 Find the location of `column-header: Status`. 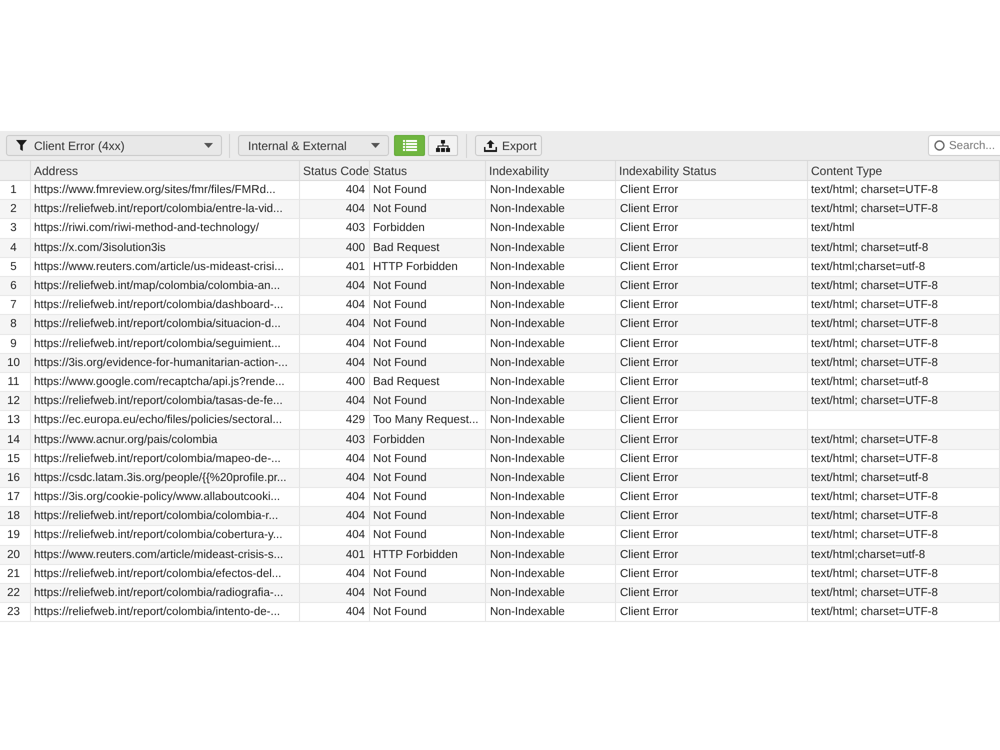

column-header: Status is located at coordinates (428, 170).